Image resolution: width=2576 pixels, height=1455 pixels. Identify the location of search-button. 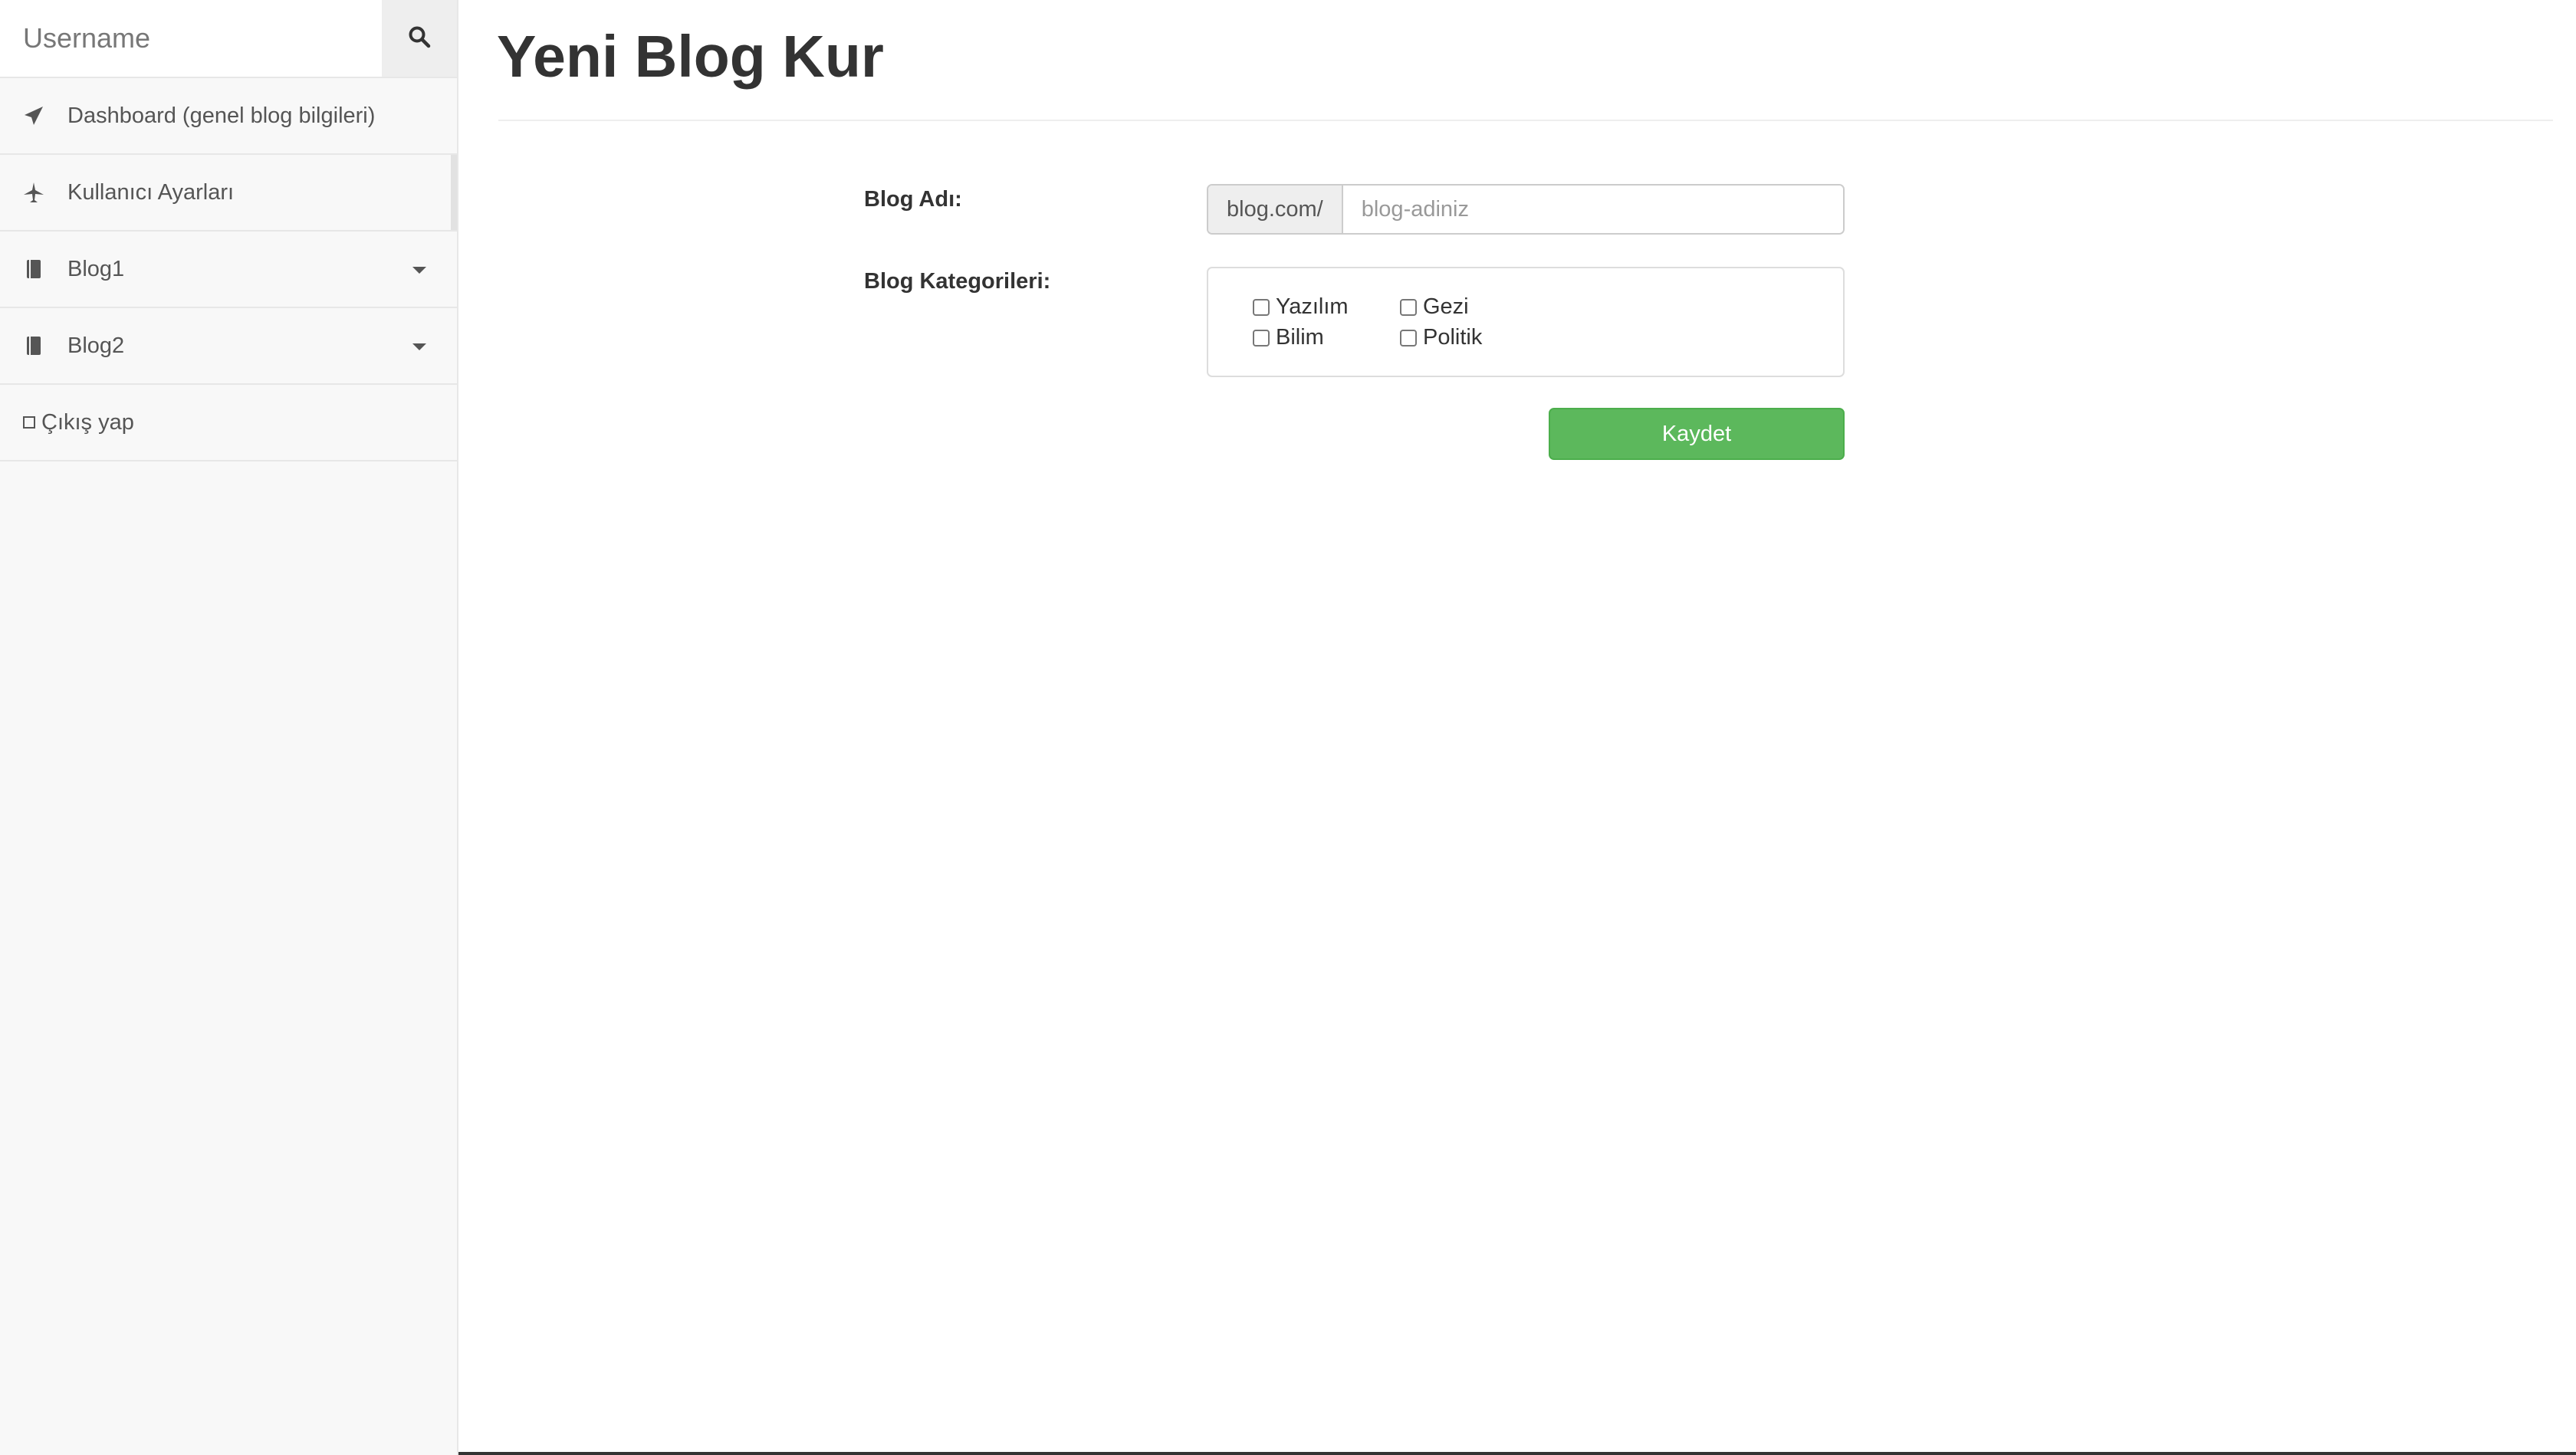
(419, 38).